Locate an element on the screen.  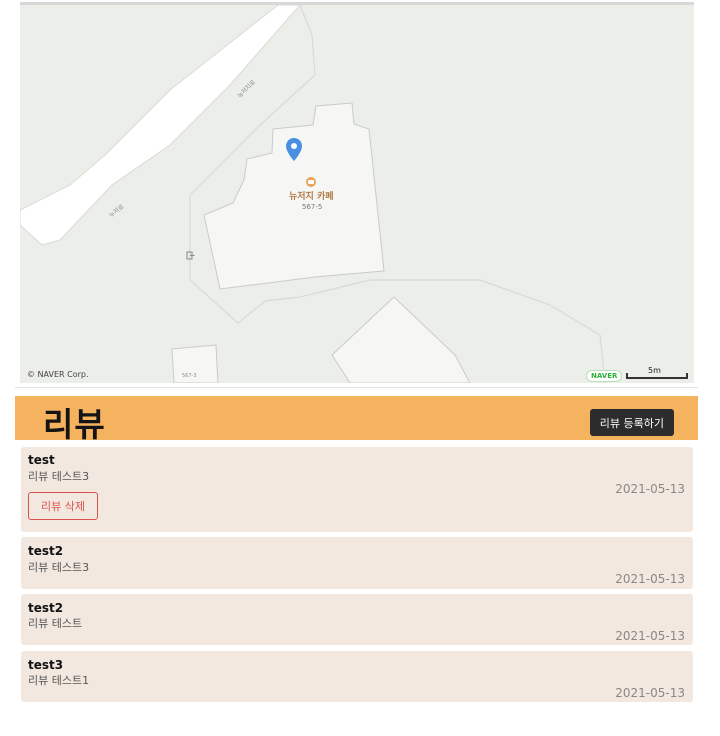
entrance-icon is located at coordinates (190, 255).